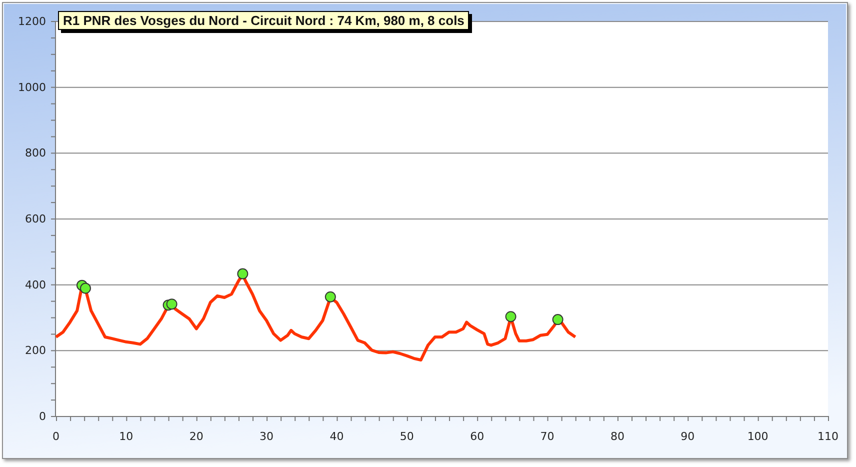 The width and height of the screenshot is (856, 467). I want to click on x-tick-label: 70, so click(547, 436).